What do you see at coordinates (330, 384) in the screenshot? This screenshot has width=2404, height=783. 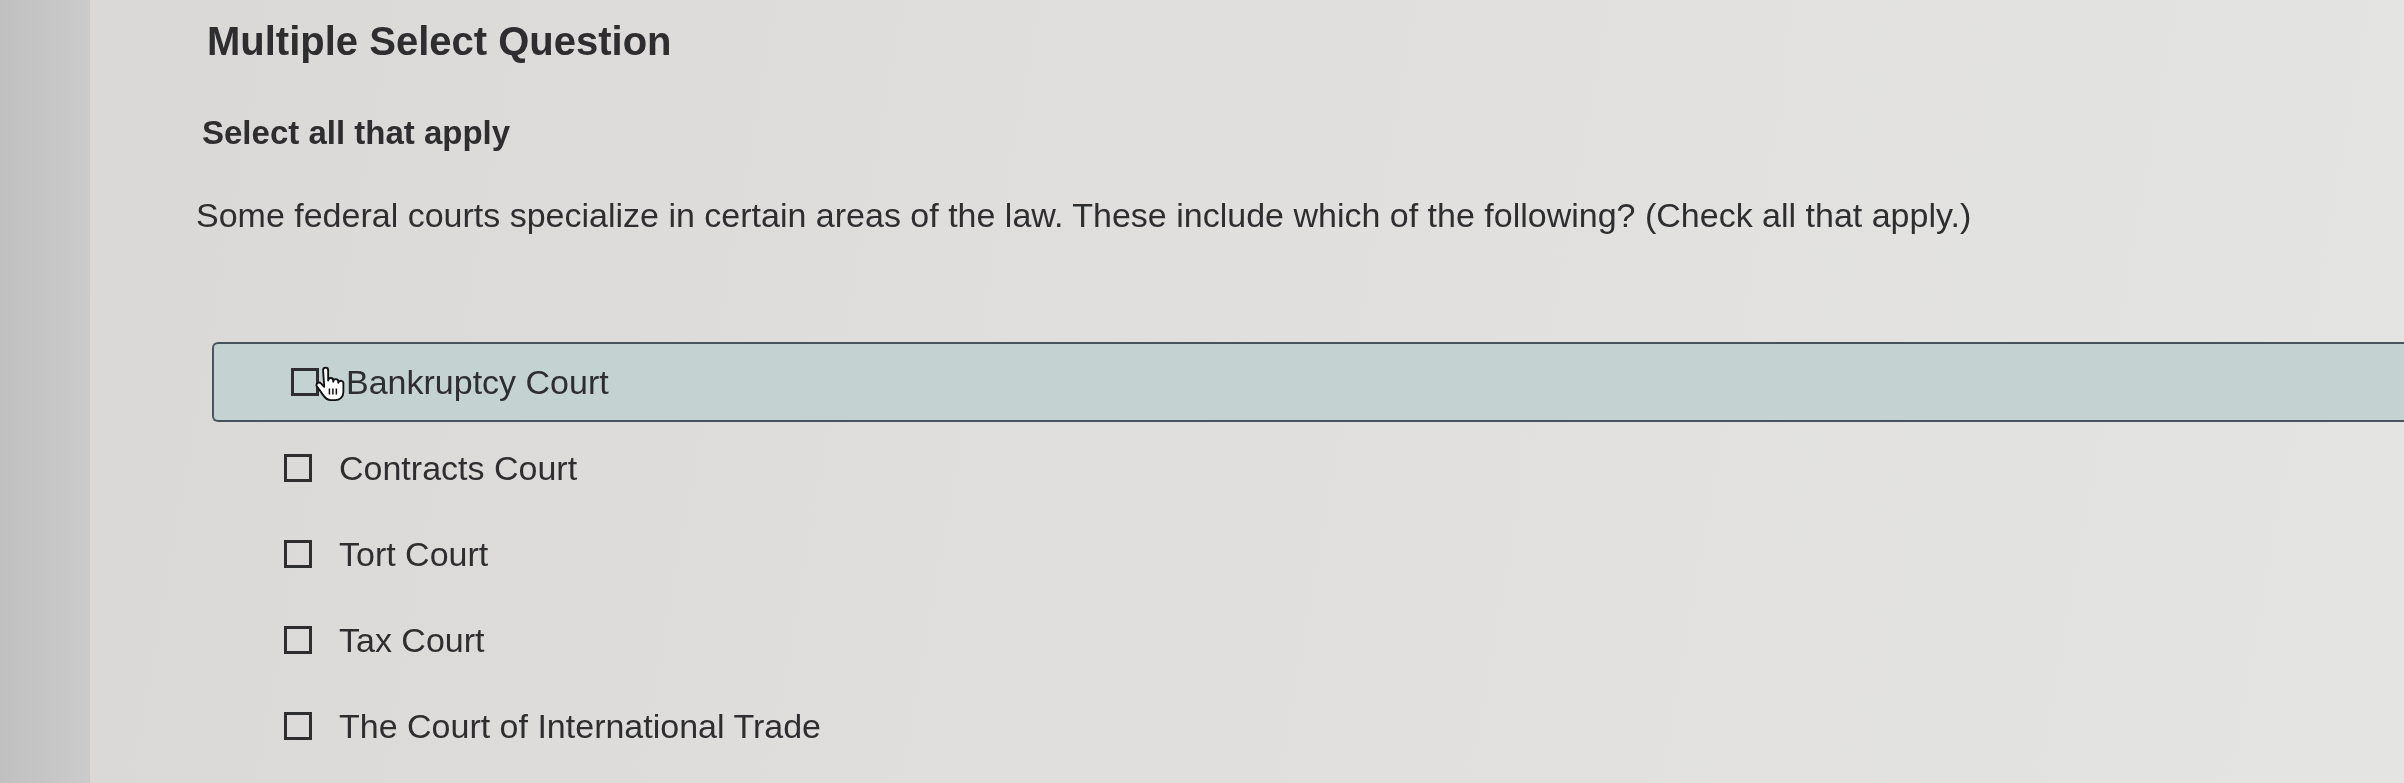 I see `hand-pointer-icon` at bounding box center [330, 384].